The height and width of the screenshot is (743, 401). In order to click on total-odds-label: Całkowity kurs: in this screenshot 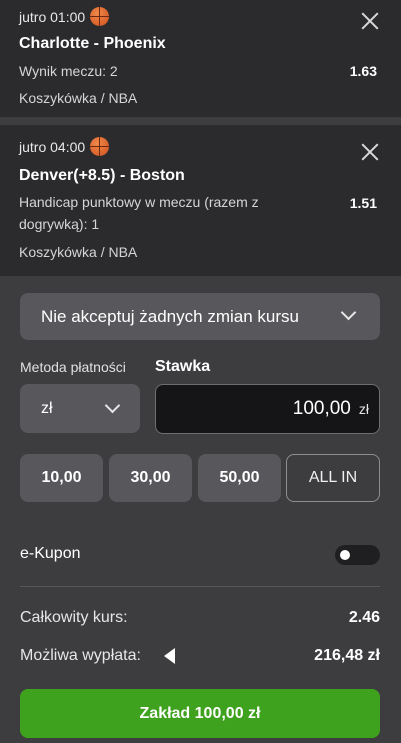, I will do `click(74, 617)`.